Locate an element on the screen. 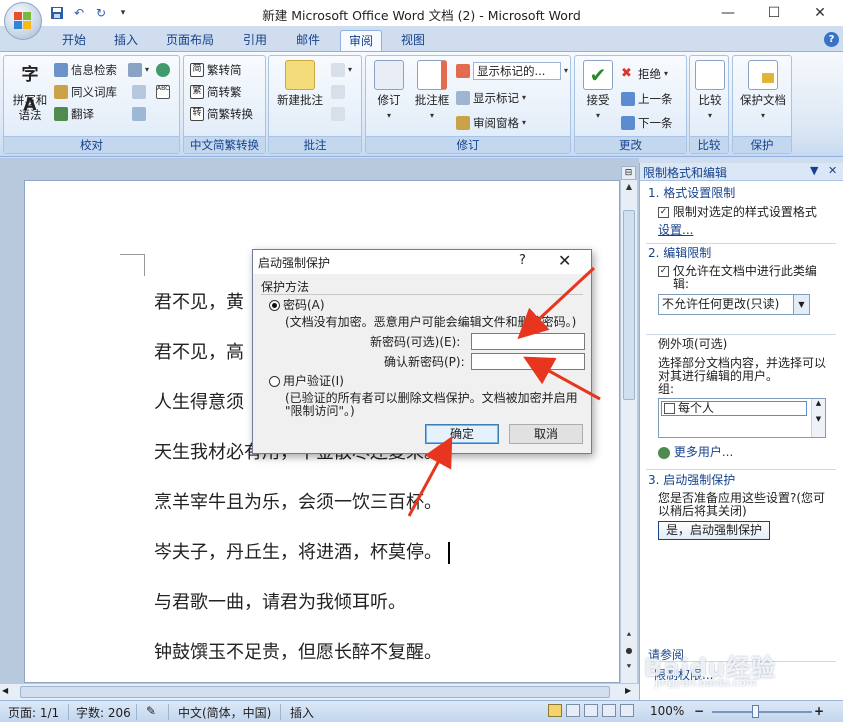  next-page-icon: ⯆ is located at coordinates (629, 667).